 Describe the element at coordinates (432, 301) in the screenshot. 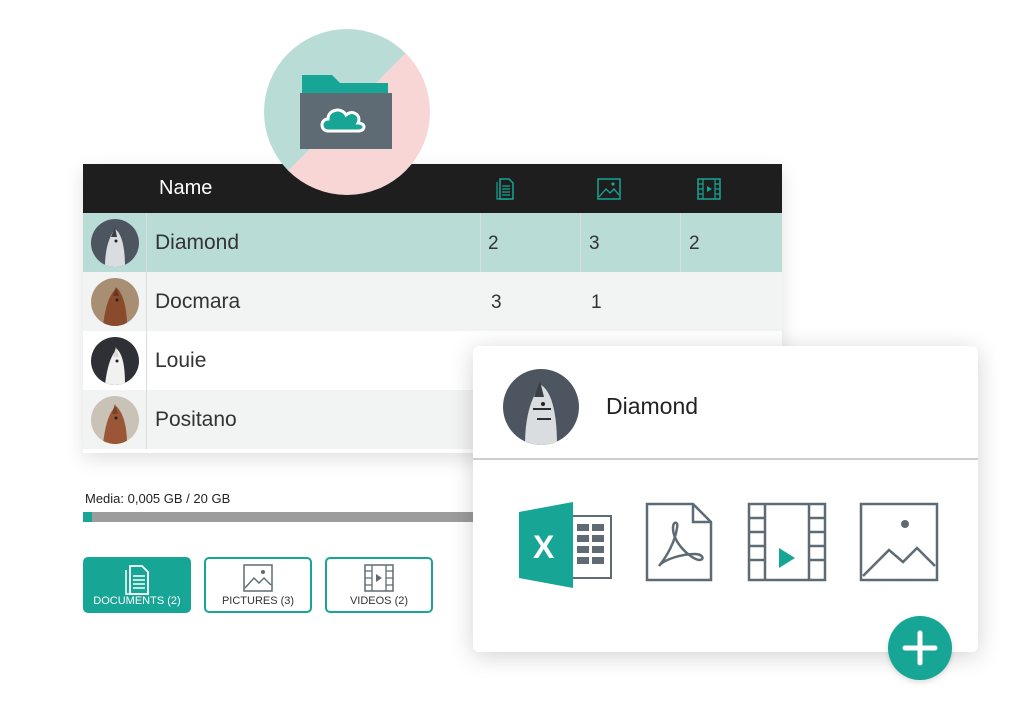

I see `table-row: Docmara 3 1` at that location.